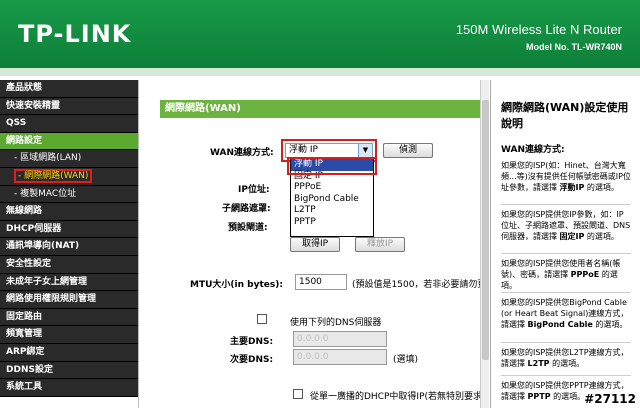 This screenshot has width=640, height=408. Describe the element at coordinates (248, 228) in the screenshot. I see `gateway-label: 預設閘道:` at that location.